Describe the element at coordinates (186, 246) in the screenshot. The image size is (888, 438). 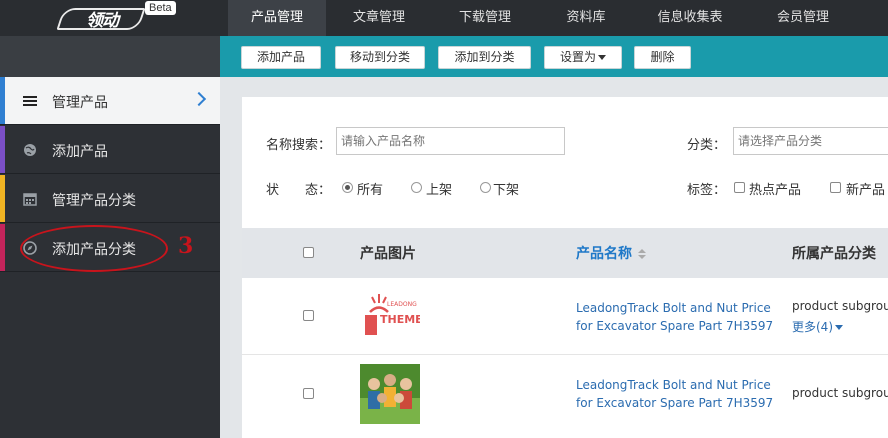
I see `annotation-step-number: 3` at that location.